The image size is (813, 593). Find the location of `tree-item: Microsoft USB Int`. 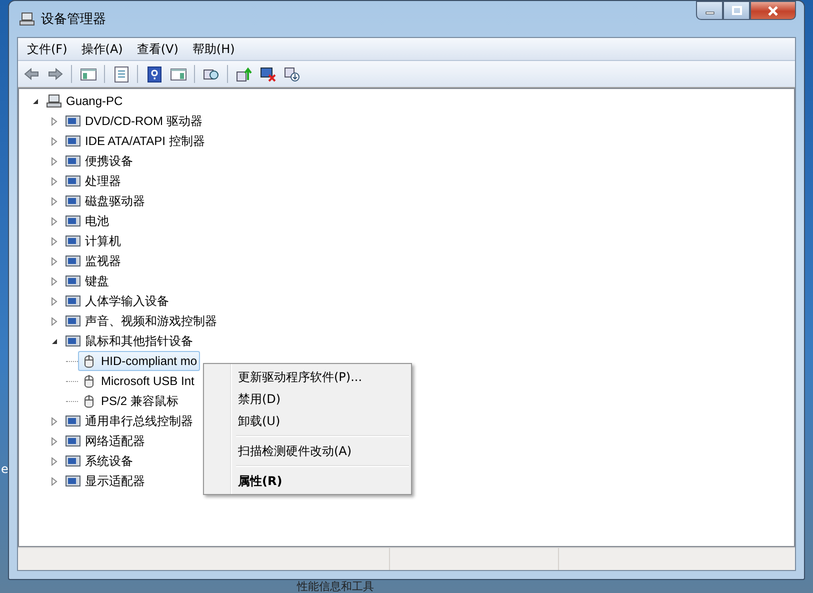

tree-item: Microsoft USB Int is located at coordinates (138, 381).